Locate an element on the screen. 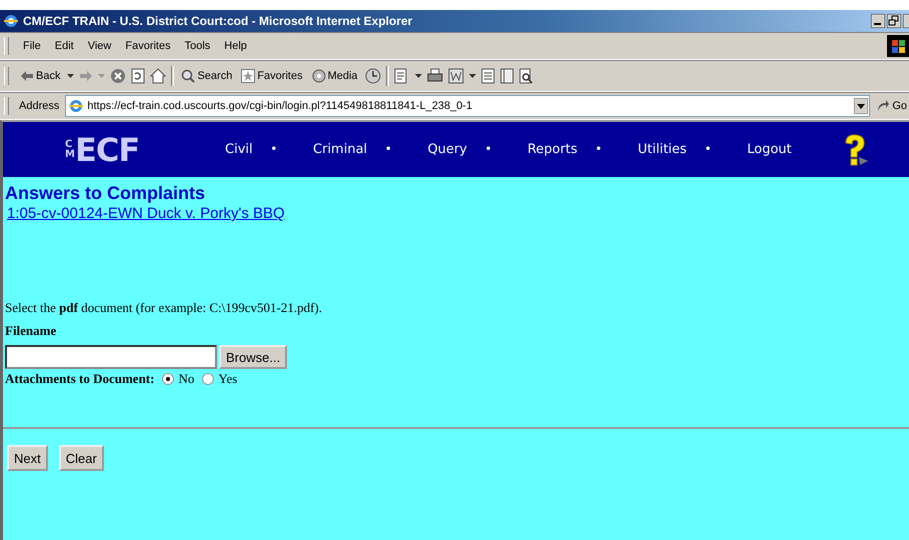 The image size is (909, 540). media-button: Media is located at coordinates (335, 76).